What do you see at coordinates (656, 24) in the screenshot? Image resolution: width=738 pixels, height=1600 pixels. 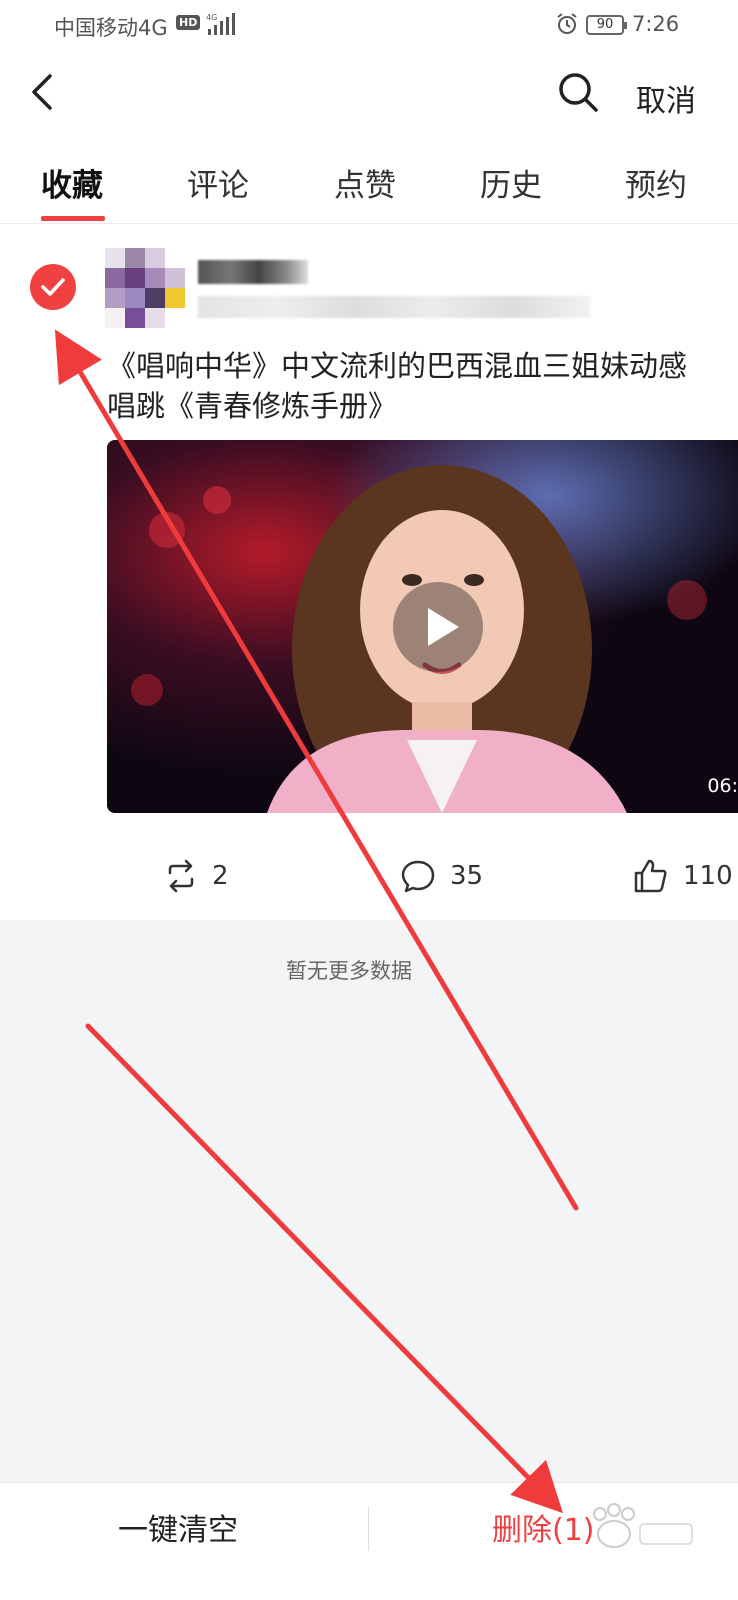 I see `clock: 7:26` at bounding box center [656, 24].